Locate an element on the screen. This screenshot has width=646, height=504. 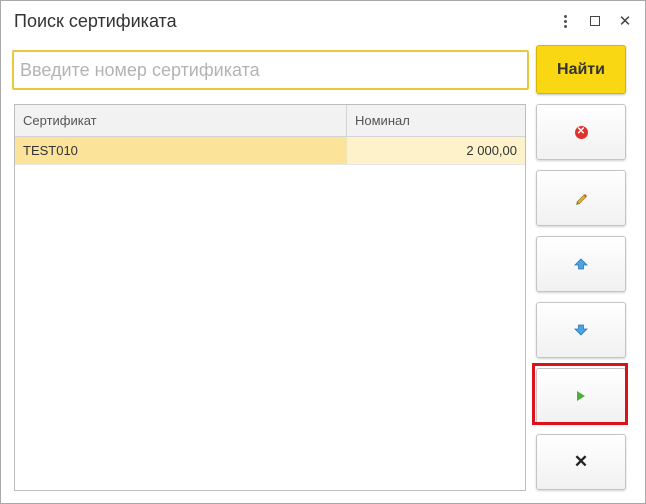
delete-icon: ✕ is located at coordinates (581, 132).